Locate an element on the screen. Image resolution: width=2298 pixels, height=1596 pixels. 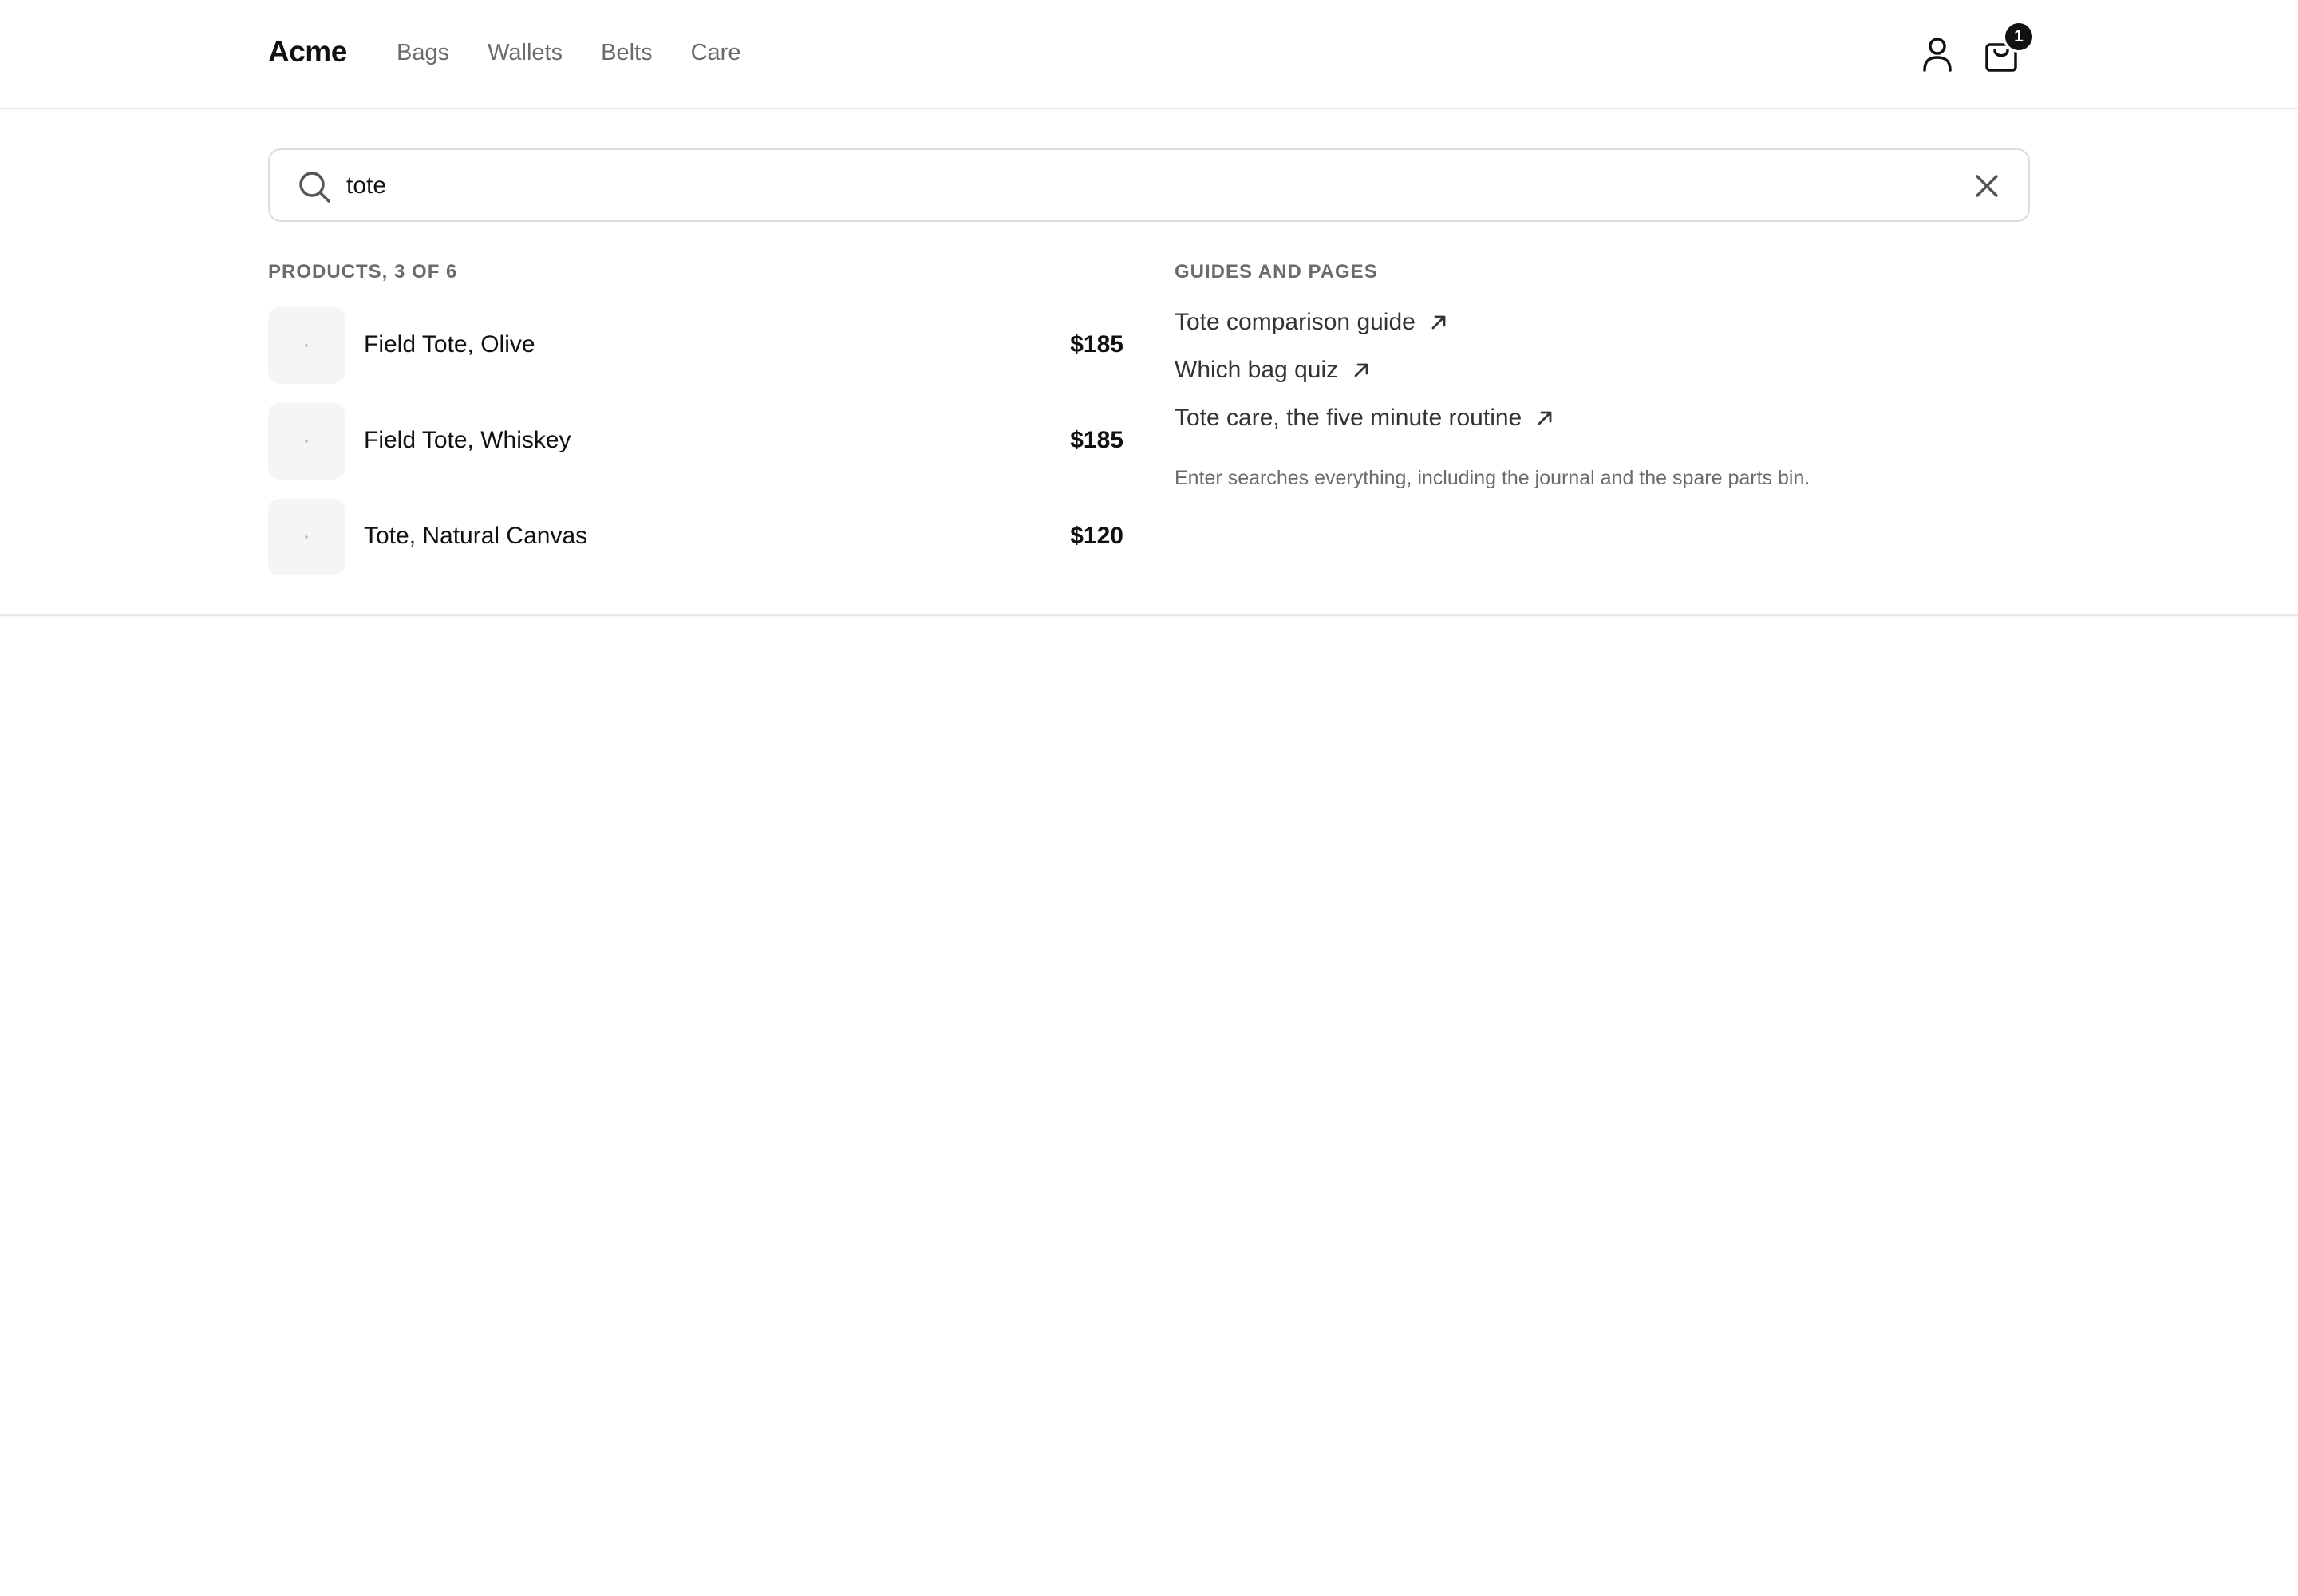
guide-link-label: Which bag quiz is located at coordinates (1257, 370).